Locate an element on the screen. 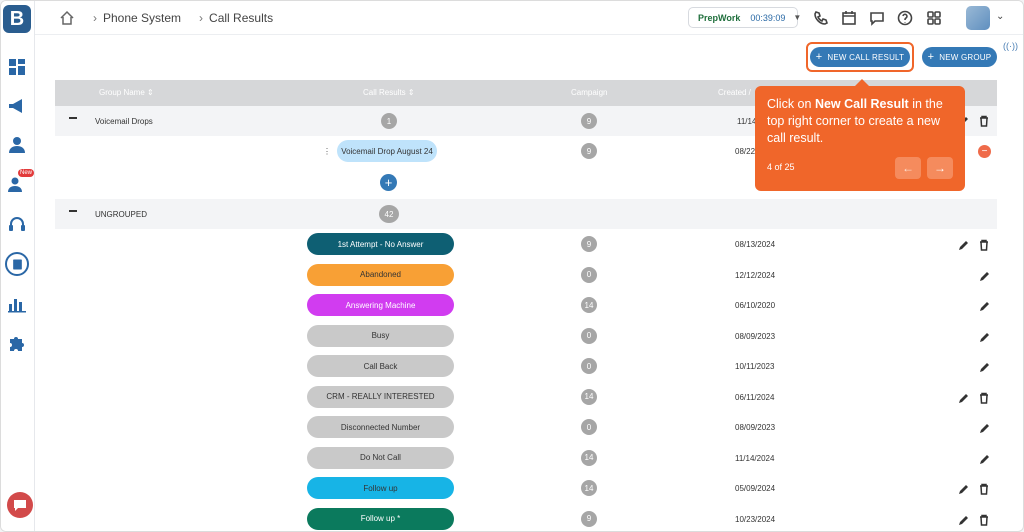 The width and height of the screenshot is (1024, 532). table-row: CRM - REALLY INTERESTED 14 06/11/2024 is located at coordinates (526, 396).